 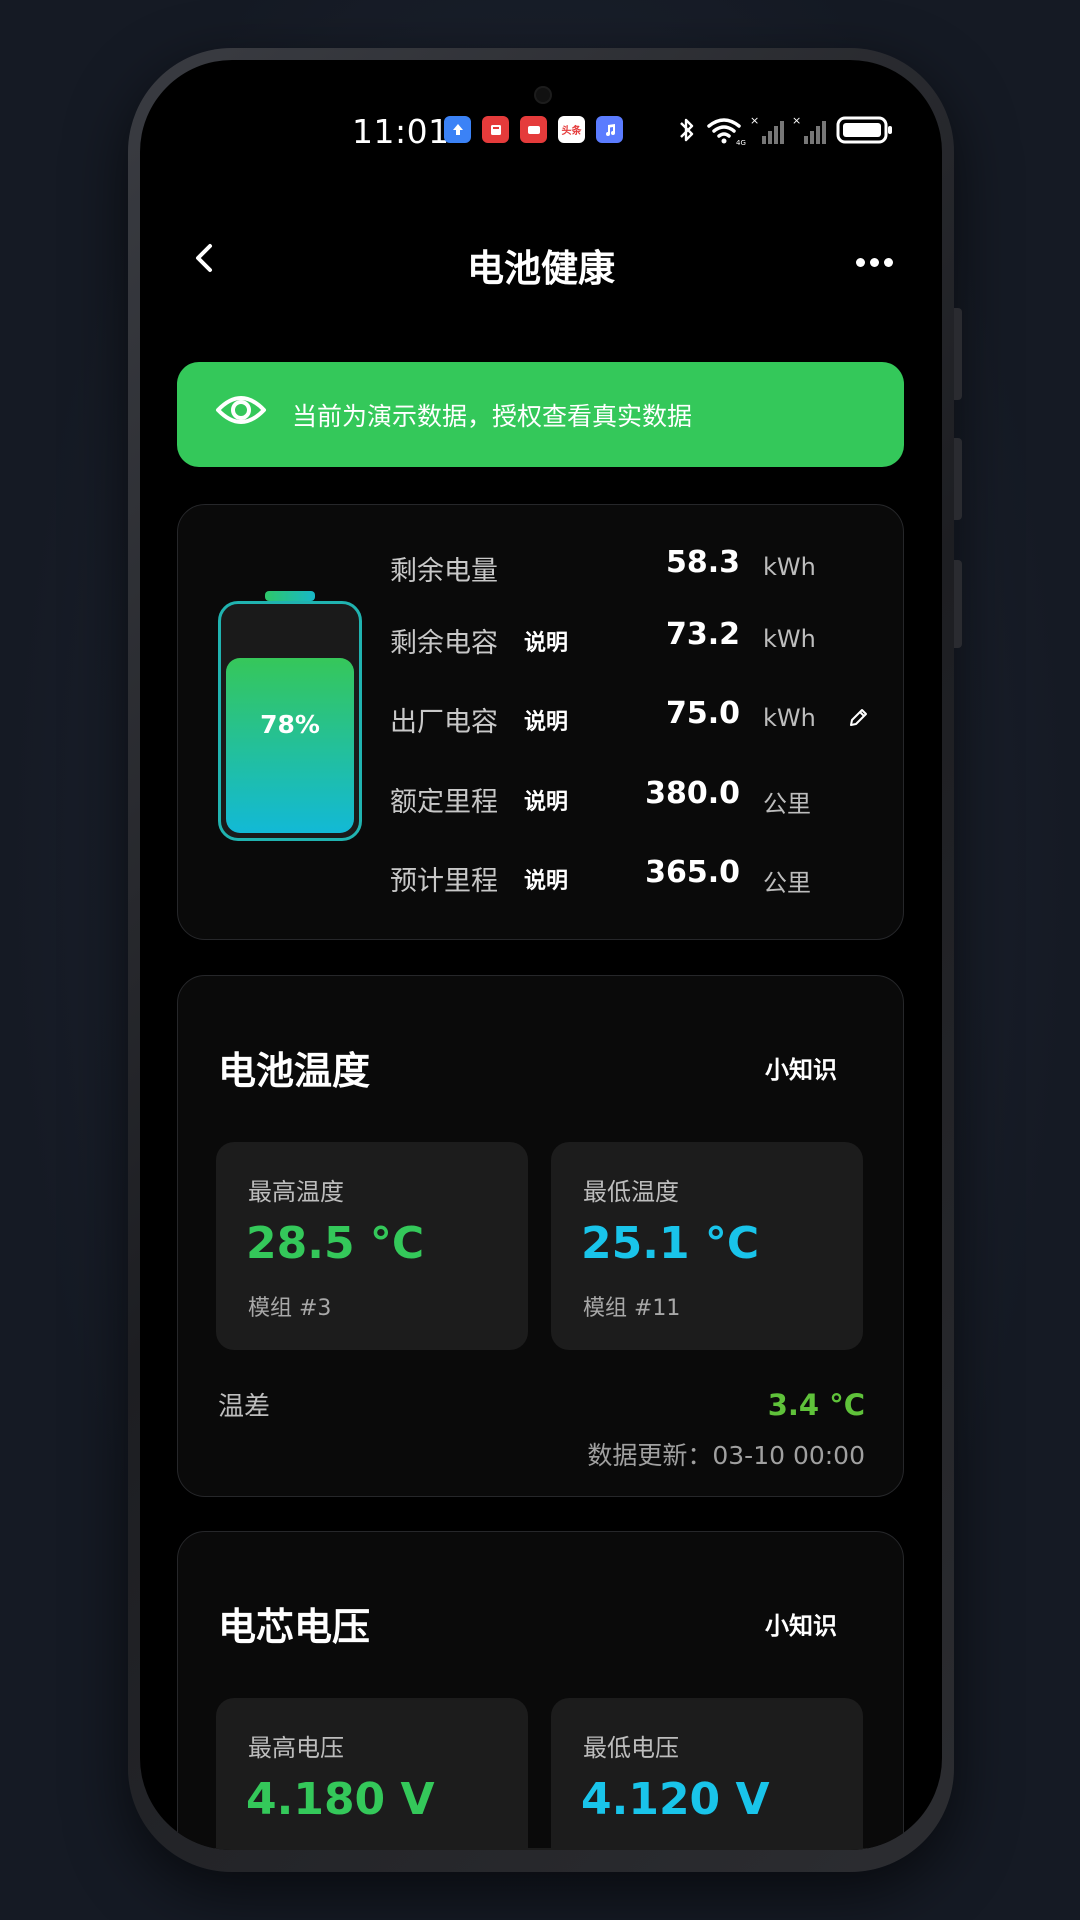 What do you see at coordinates (630, 638) in the screenshot?
I see `stat-row-remaining-capacity: 剩余电容 说明 73.2 kWh` at bounding box center [630, 638].